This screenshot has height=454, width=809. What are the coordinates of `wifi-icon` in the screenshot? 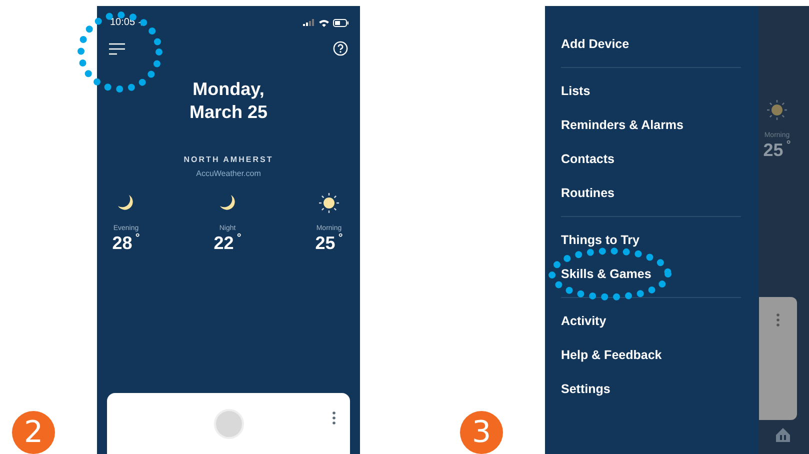 It's located at (324, 22).